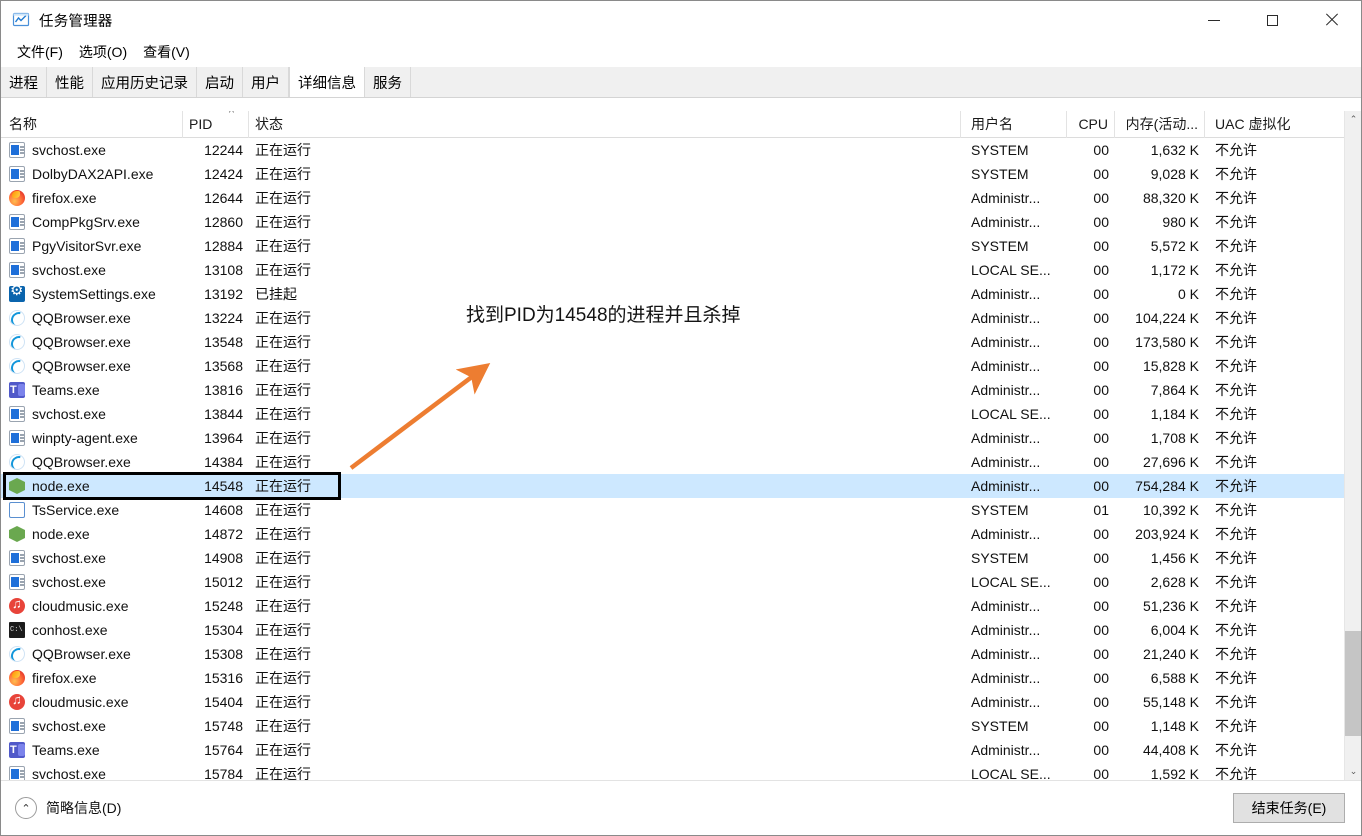  I want to click on scroll-up-button: ⌃, so click(1353, 119).